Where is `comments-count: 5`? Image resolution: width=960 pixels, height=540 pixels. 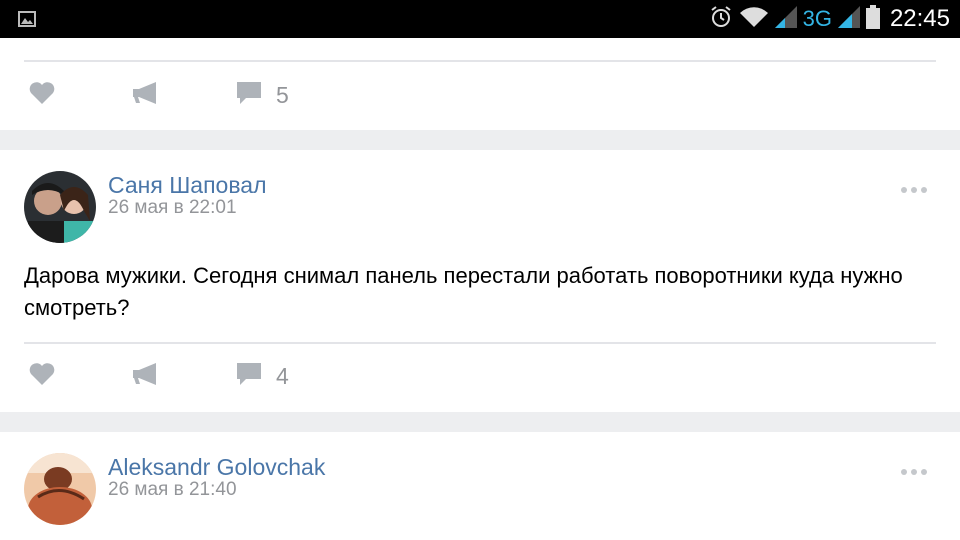
comments-count: 5 is located at coordinates (282, 94).